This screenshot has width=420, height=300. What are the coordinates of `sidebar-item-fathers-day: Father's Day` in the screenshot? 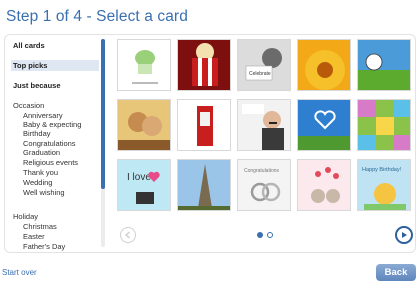 It's located at (44, 246).